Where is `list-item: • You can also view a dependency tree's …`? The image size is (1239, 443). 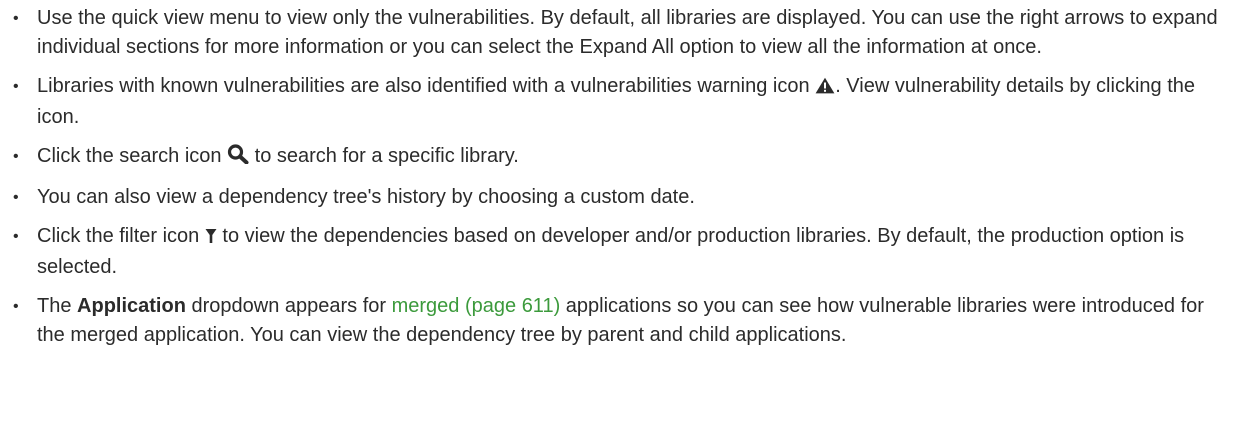 list-item: • You can also view a dependency tree's … is located at coordinates (619, 197).